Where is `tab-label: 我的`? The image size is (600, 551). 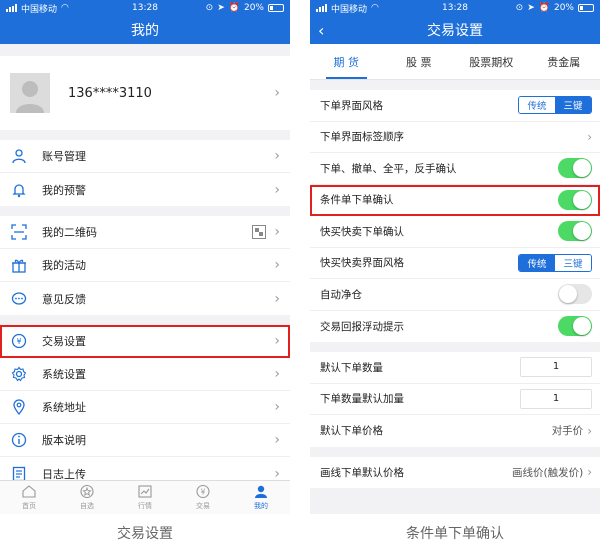 tab-label: 我的 is located at coordinates (261, 505).